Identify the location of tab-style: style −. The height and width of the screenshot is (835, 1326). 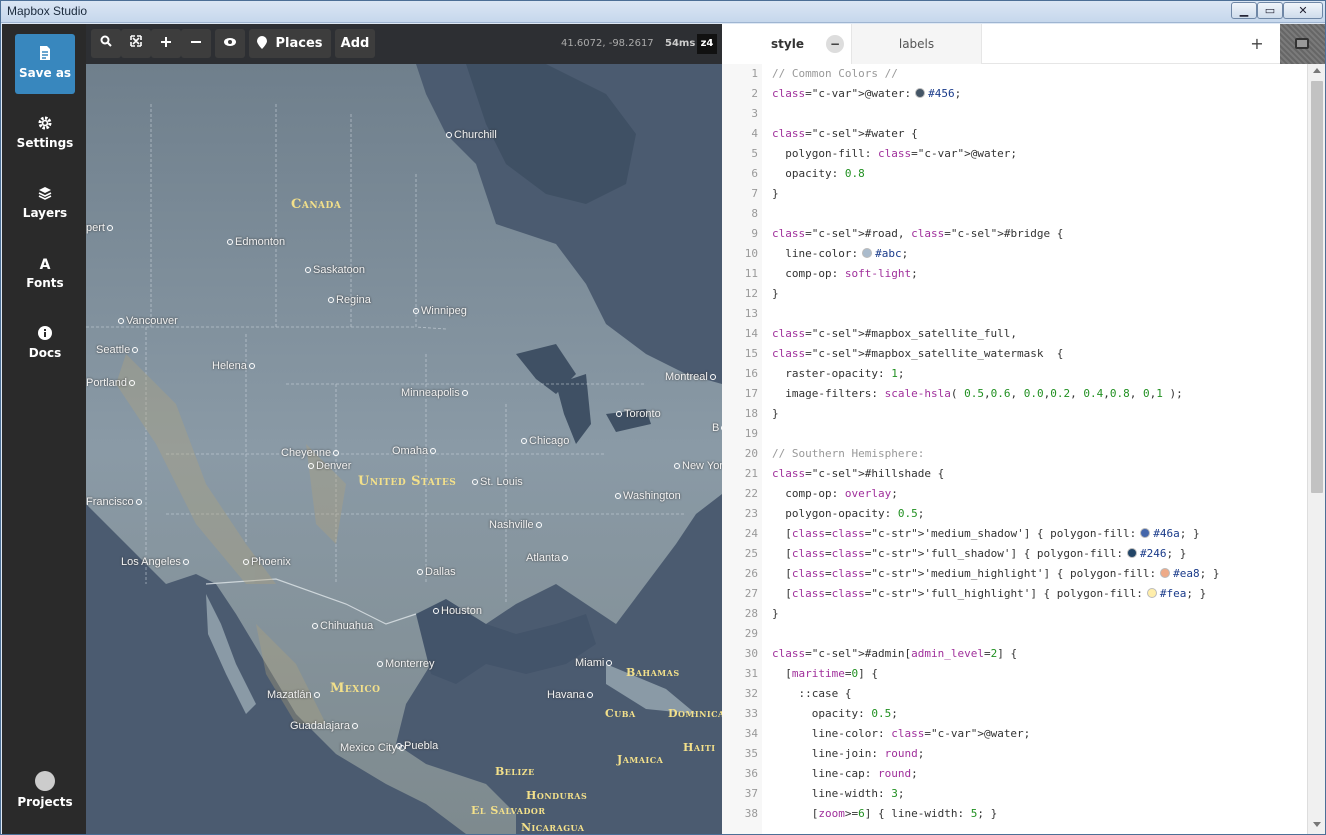
(787, 44).